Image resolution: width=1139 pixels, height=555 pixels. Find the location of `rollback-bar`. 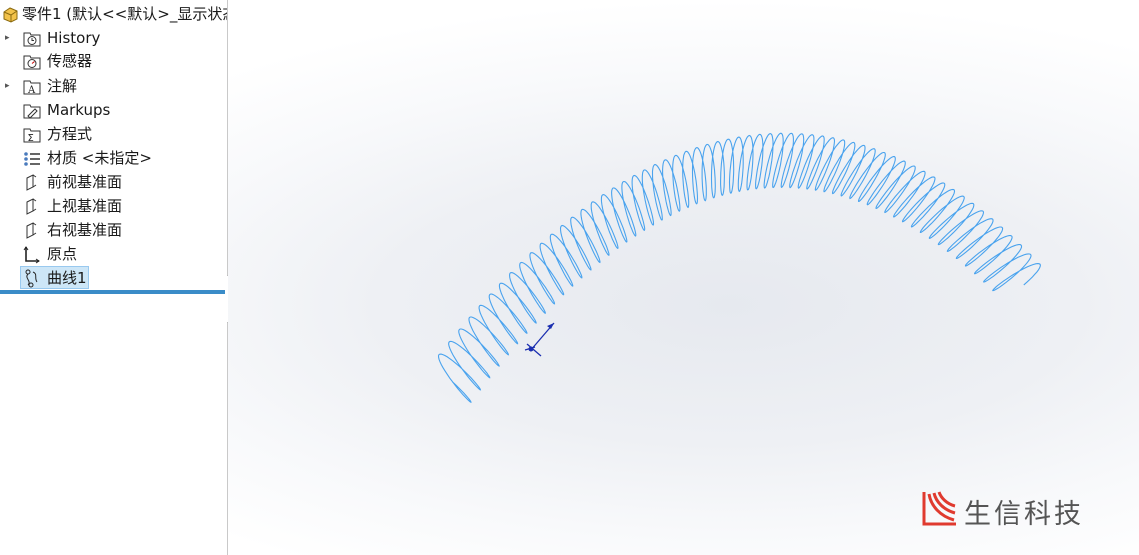

rollback-bar is located at coordinates (112, 292).